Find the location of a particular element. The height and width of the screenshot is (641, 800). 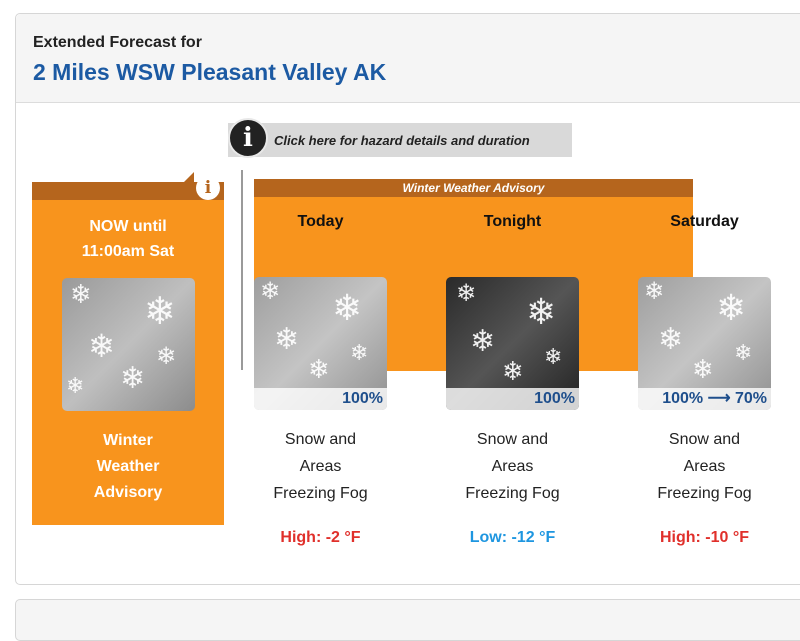

temp-tonight: Low: -12 °F is located at coordinates (512, 537).